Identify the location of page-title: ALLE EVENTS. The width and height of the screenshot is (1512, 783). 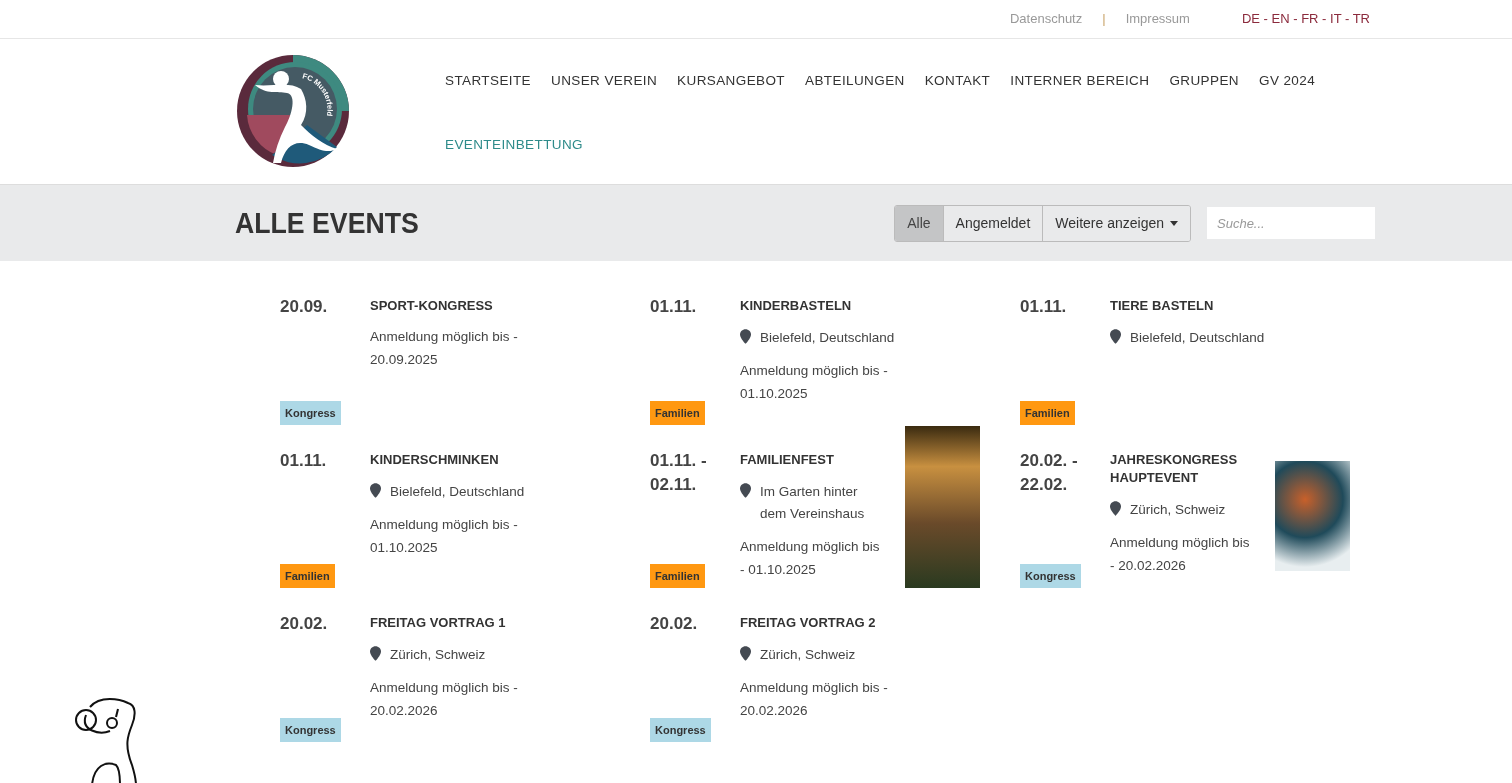
(327, 223).